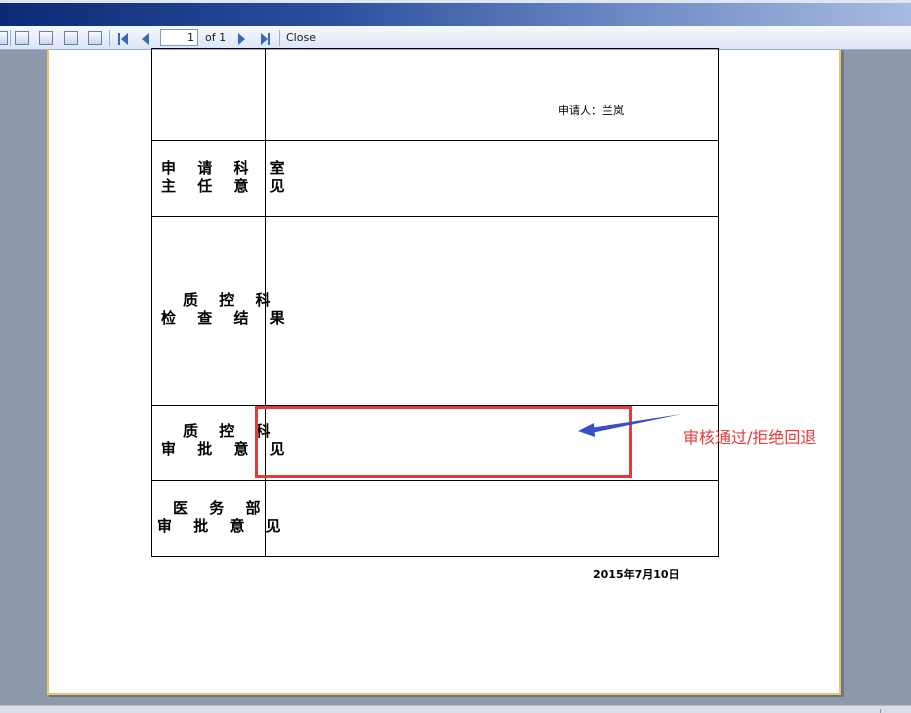  I want to click on annotation-arrow, so click(630, 425).